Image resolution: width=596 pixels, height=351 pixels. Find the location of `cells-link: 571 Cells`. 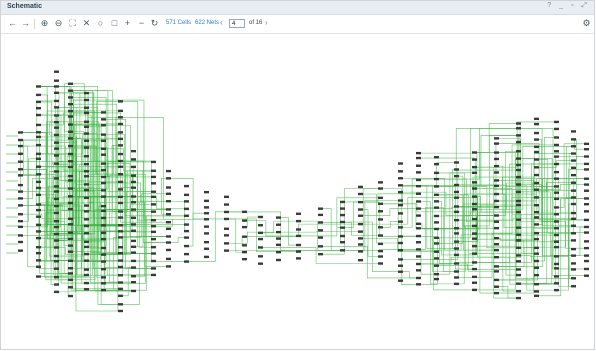

cells-link: 571 Cells is located at coordinates (178, 23).